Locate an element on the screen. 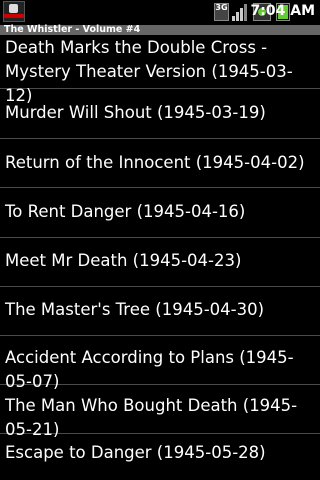 The width and height of the screenshot is (320, 480). network-type-icon: 3G is located at coordinates (221, 12).